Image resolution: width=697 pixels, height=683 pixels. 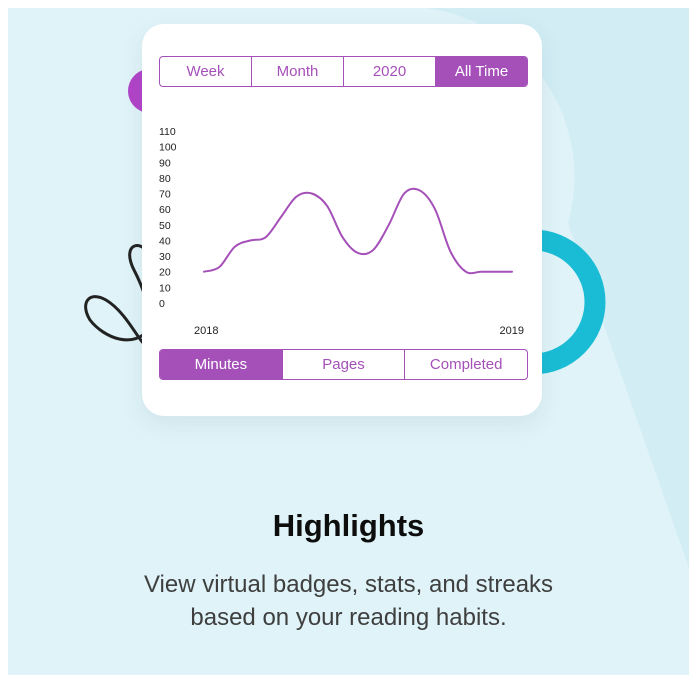 I want to click on y-tick-label: 0, so click(x=162, y=304).